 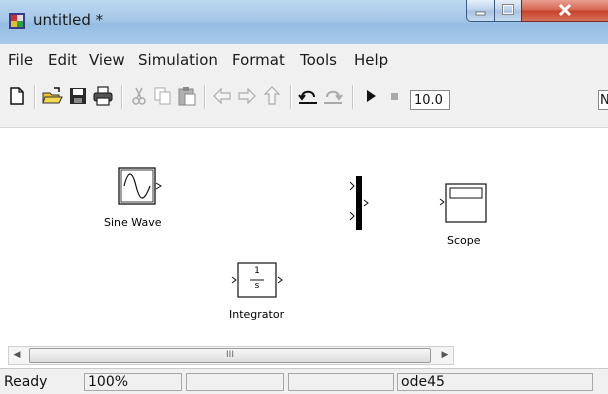 I want to click on window-title: untitled *, so click(x=68, y=20).